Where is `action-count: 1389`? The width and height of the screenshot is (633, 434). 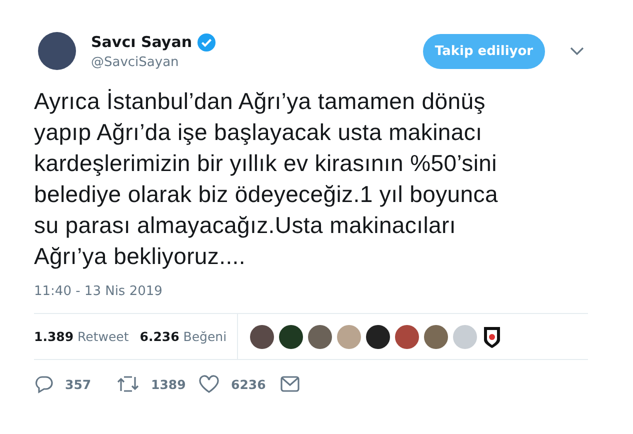
action-count: 1389 is located at coordinates (168, 384).